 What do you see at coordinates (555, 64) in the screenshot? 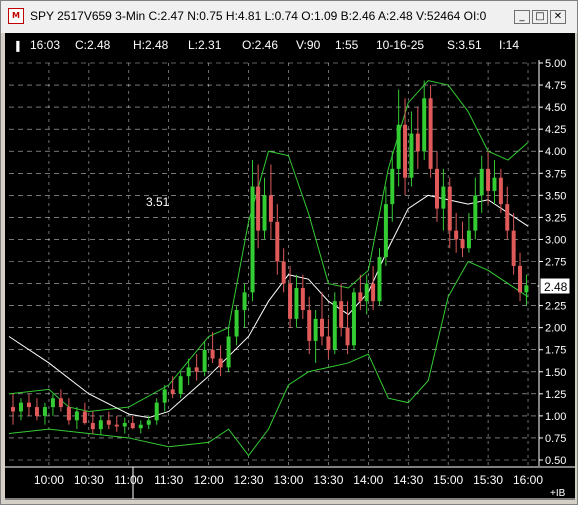
I see `y-tick-label: 5.00` at bounding box center [555, 64].